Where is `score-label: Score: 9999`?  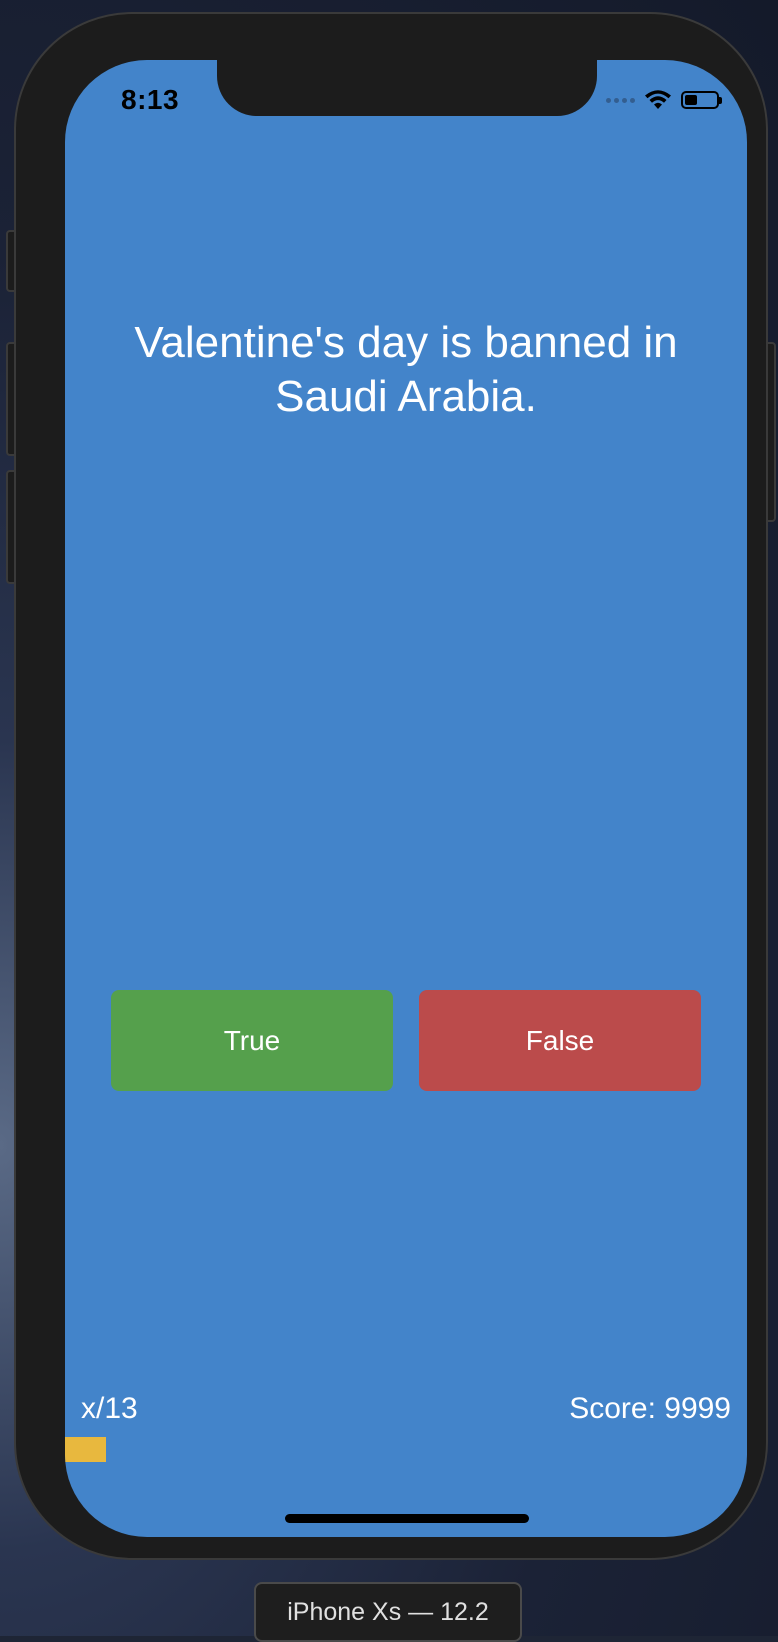 score-label: Score: 9999 is located at coordinates (650, 1408).